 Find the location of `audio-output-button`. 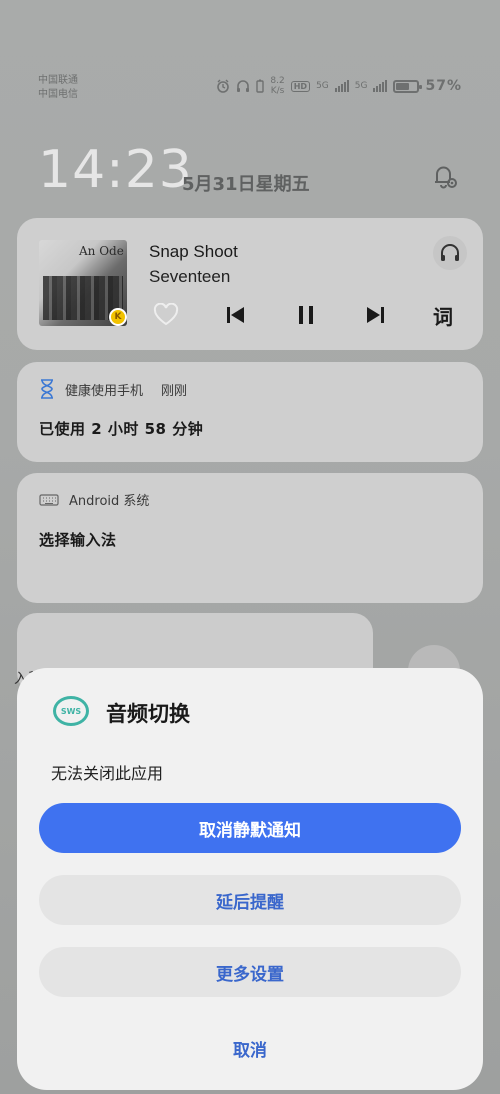

audio-output-button is located at coordinates (450, 253).